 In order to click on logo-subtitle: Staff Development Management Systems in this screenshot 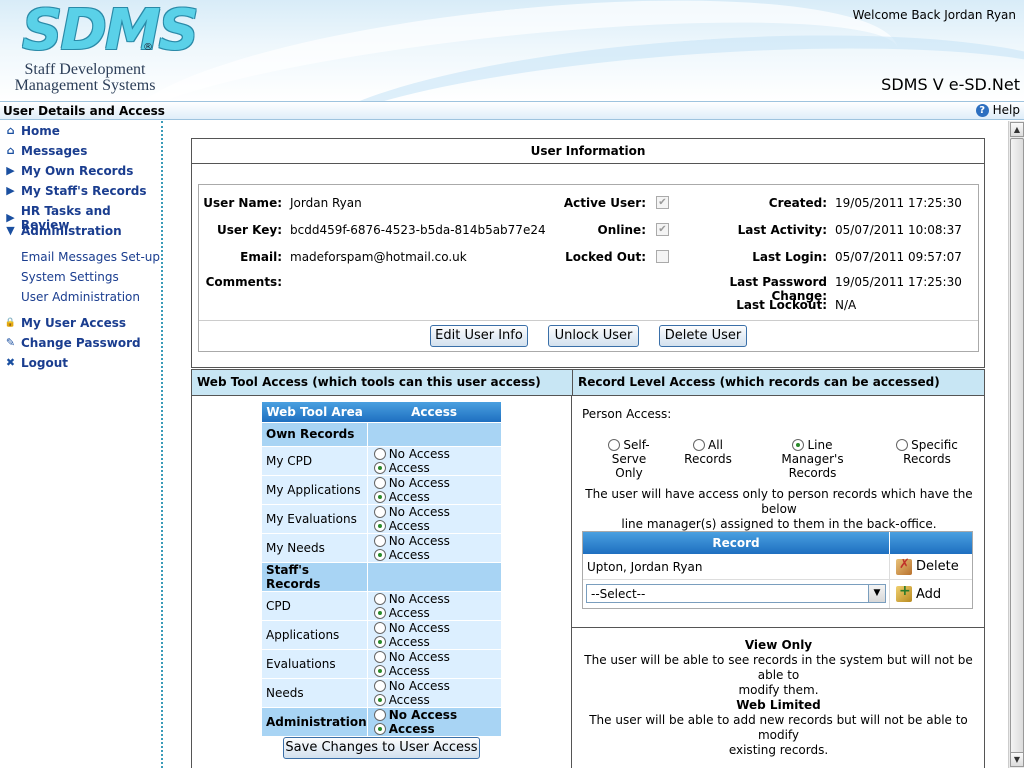, I will do `click(85, 78)`.